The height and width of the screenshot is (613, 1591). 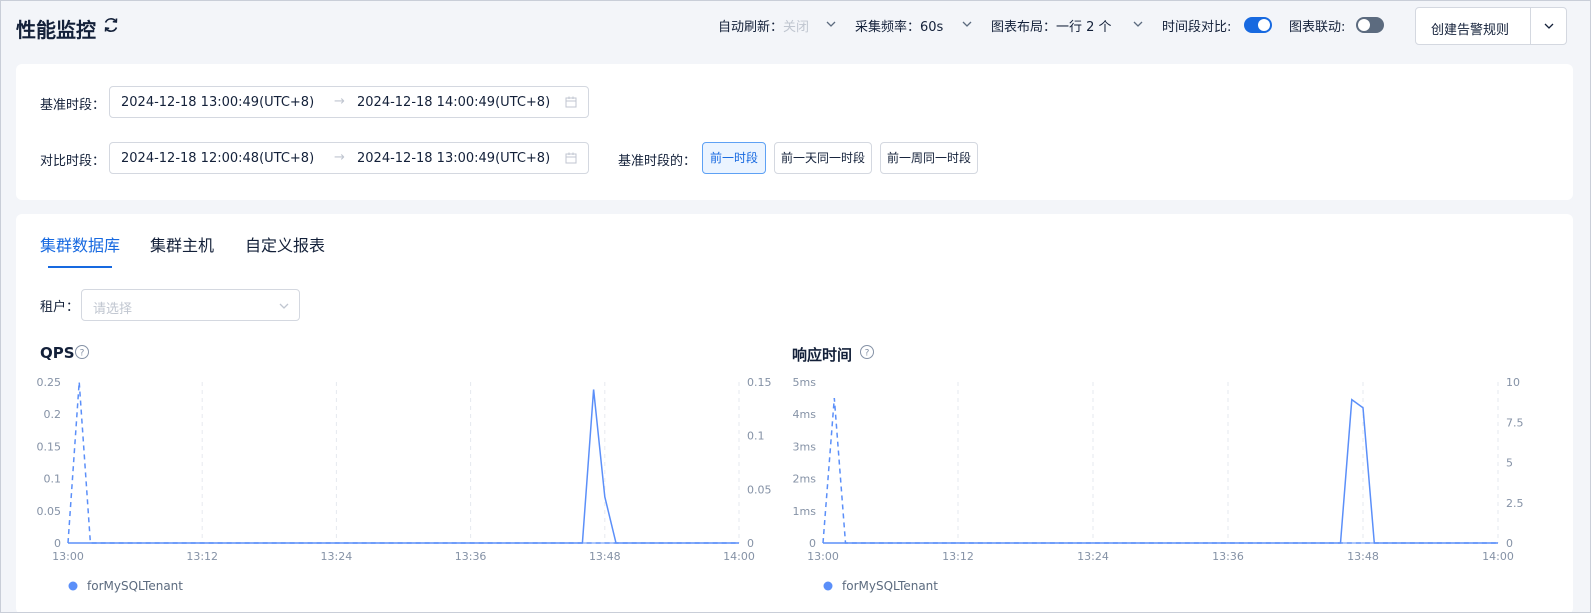 What do you see at coordinates (190, 305) in the screenshot?
I see `tenant-select: 请选择` at bounding box center [190, 305].